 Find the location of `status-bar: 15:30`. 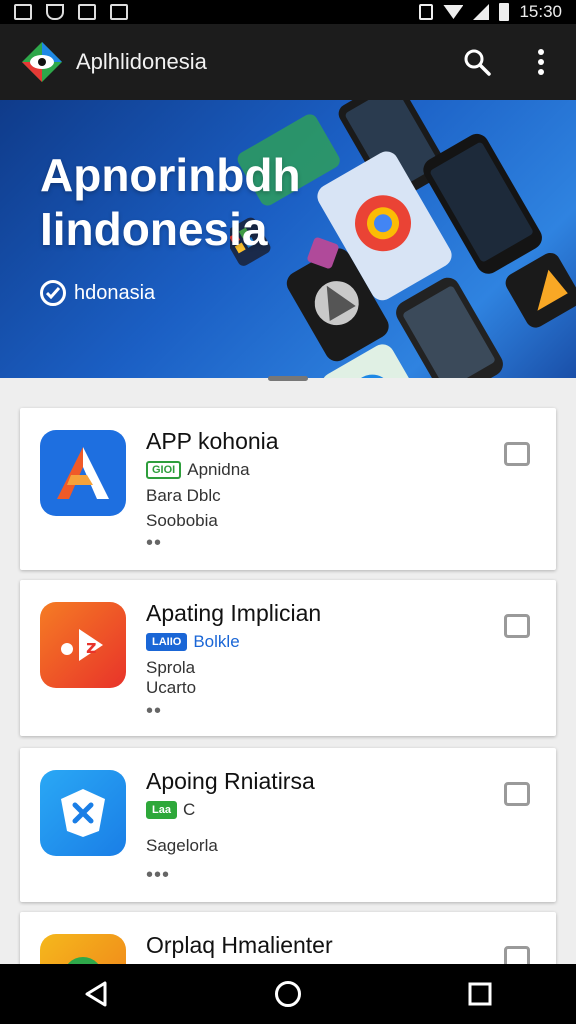

status-bar: 15:30 is located at coordinates (288, 12).